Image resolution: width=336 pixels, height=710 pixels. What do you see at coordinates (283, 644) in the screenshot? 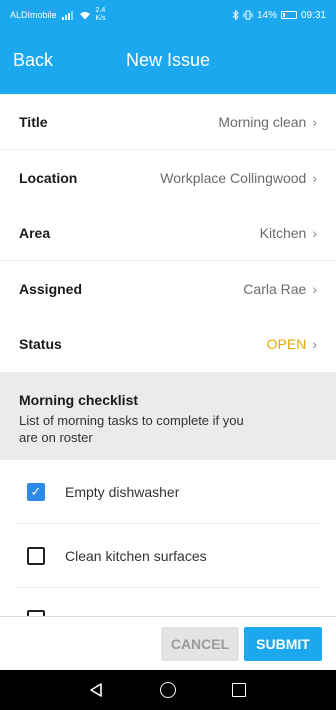
I see `submit-button: SUBMIT` at bounding box center [283, 644].